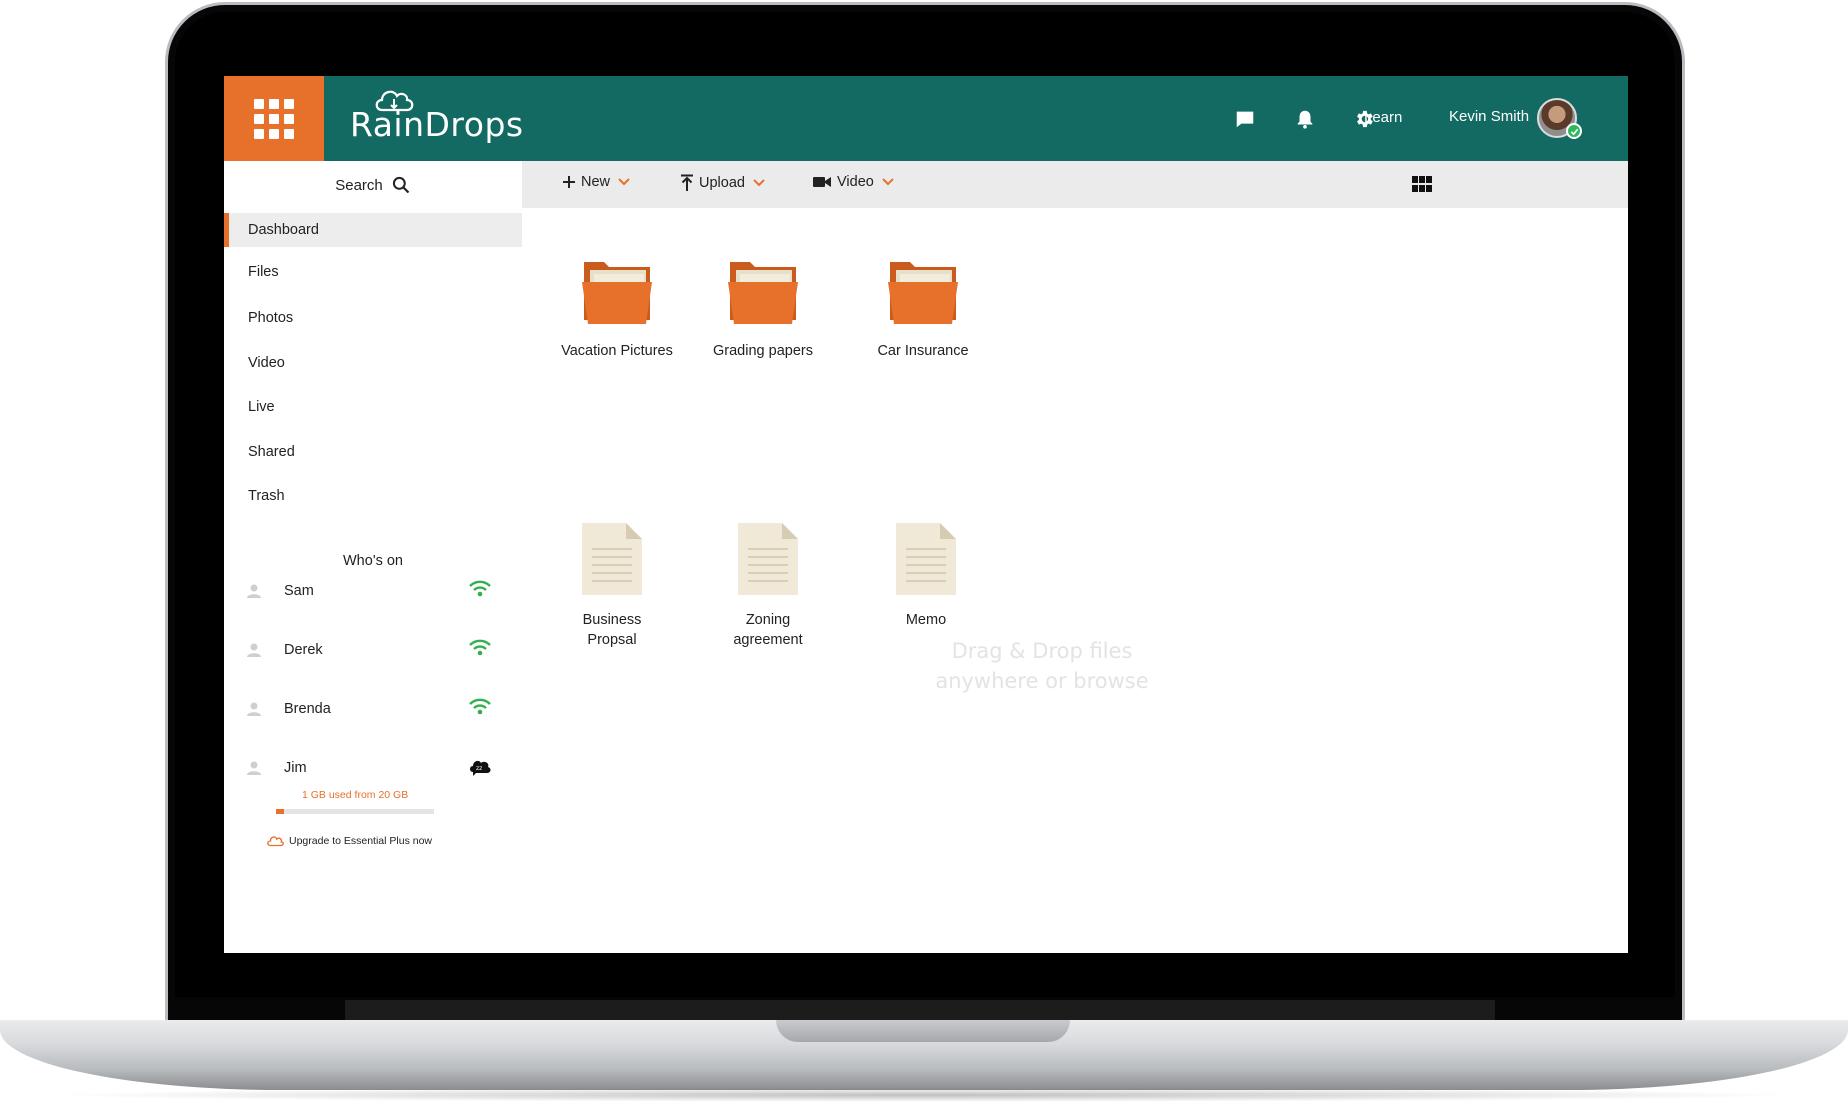  I want to click on presence-row: Derek, so click(370, 650).